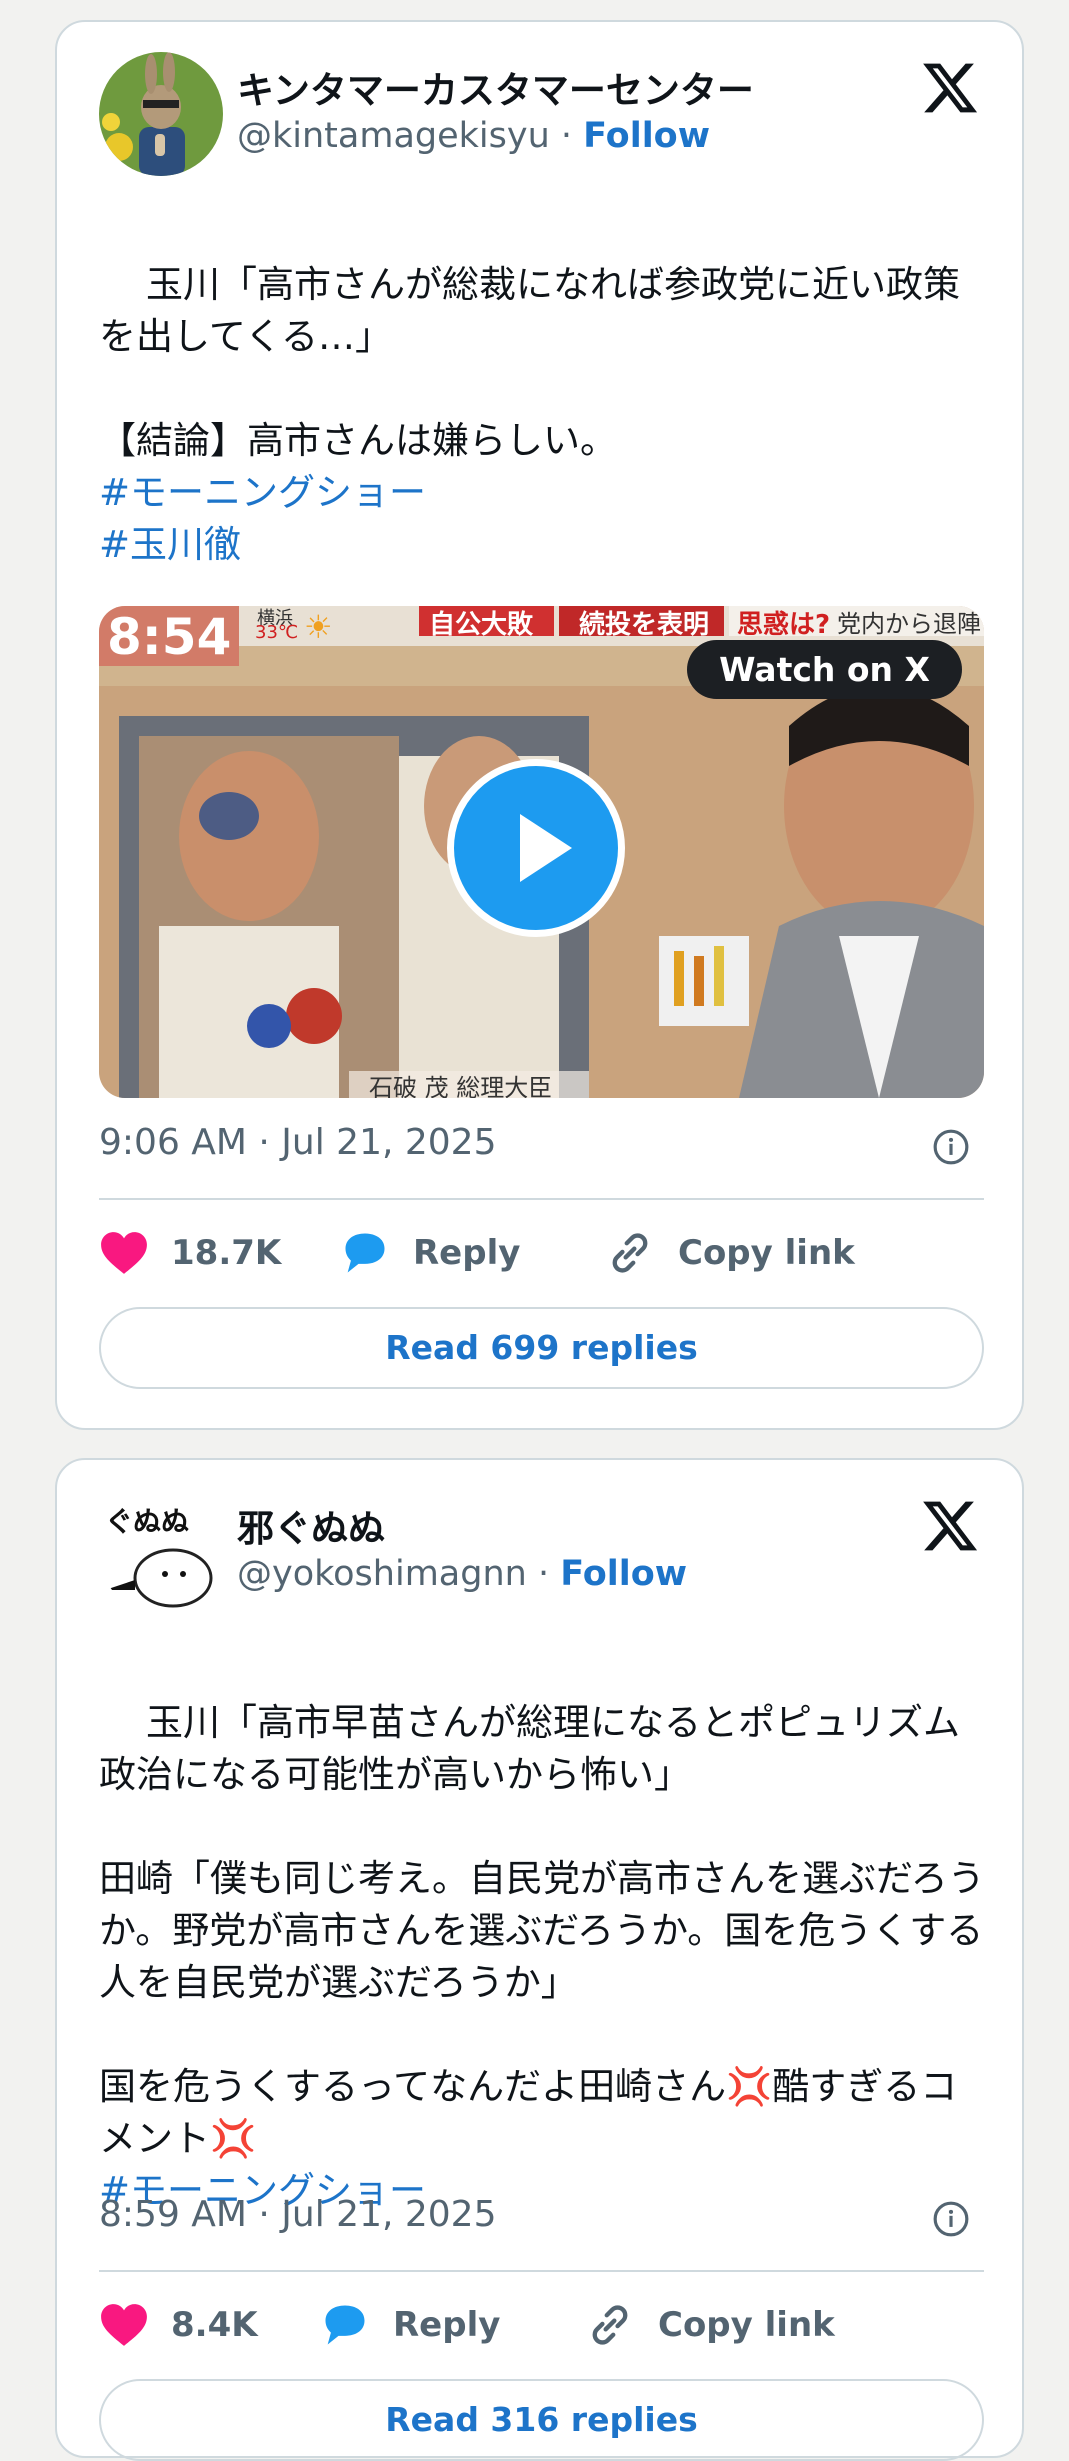 This screenshot has height=2461, width=1069. What do you see at coordinates (541, 2420) in the screenshot?
I see `read-replies-button: Read 316 replies` at bounding box center [541, 2420].